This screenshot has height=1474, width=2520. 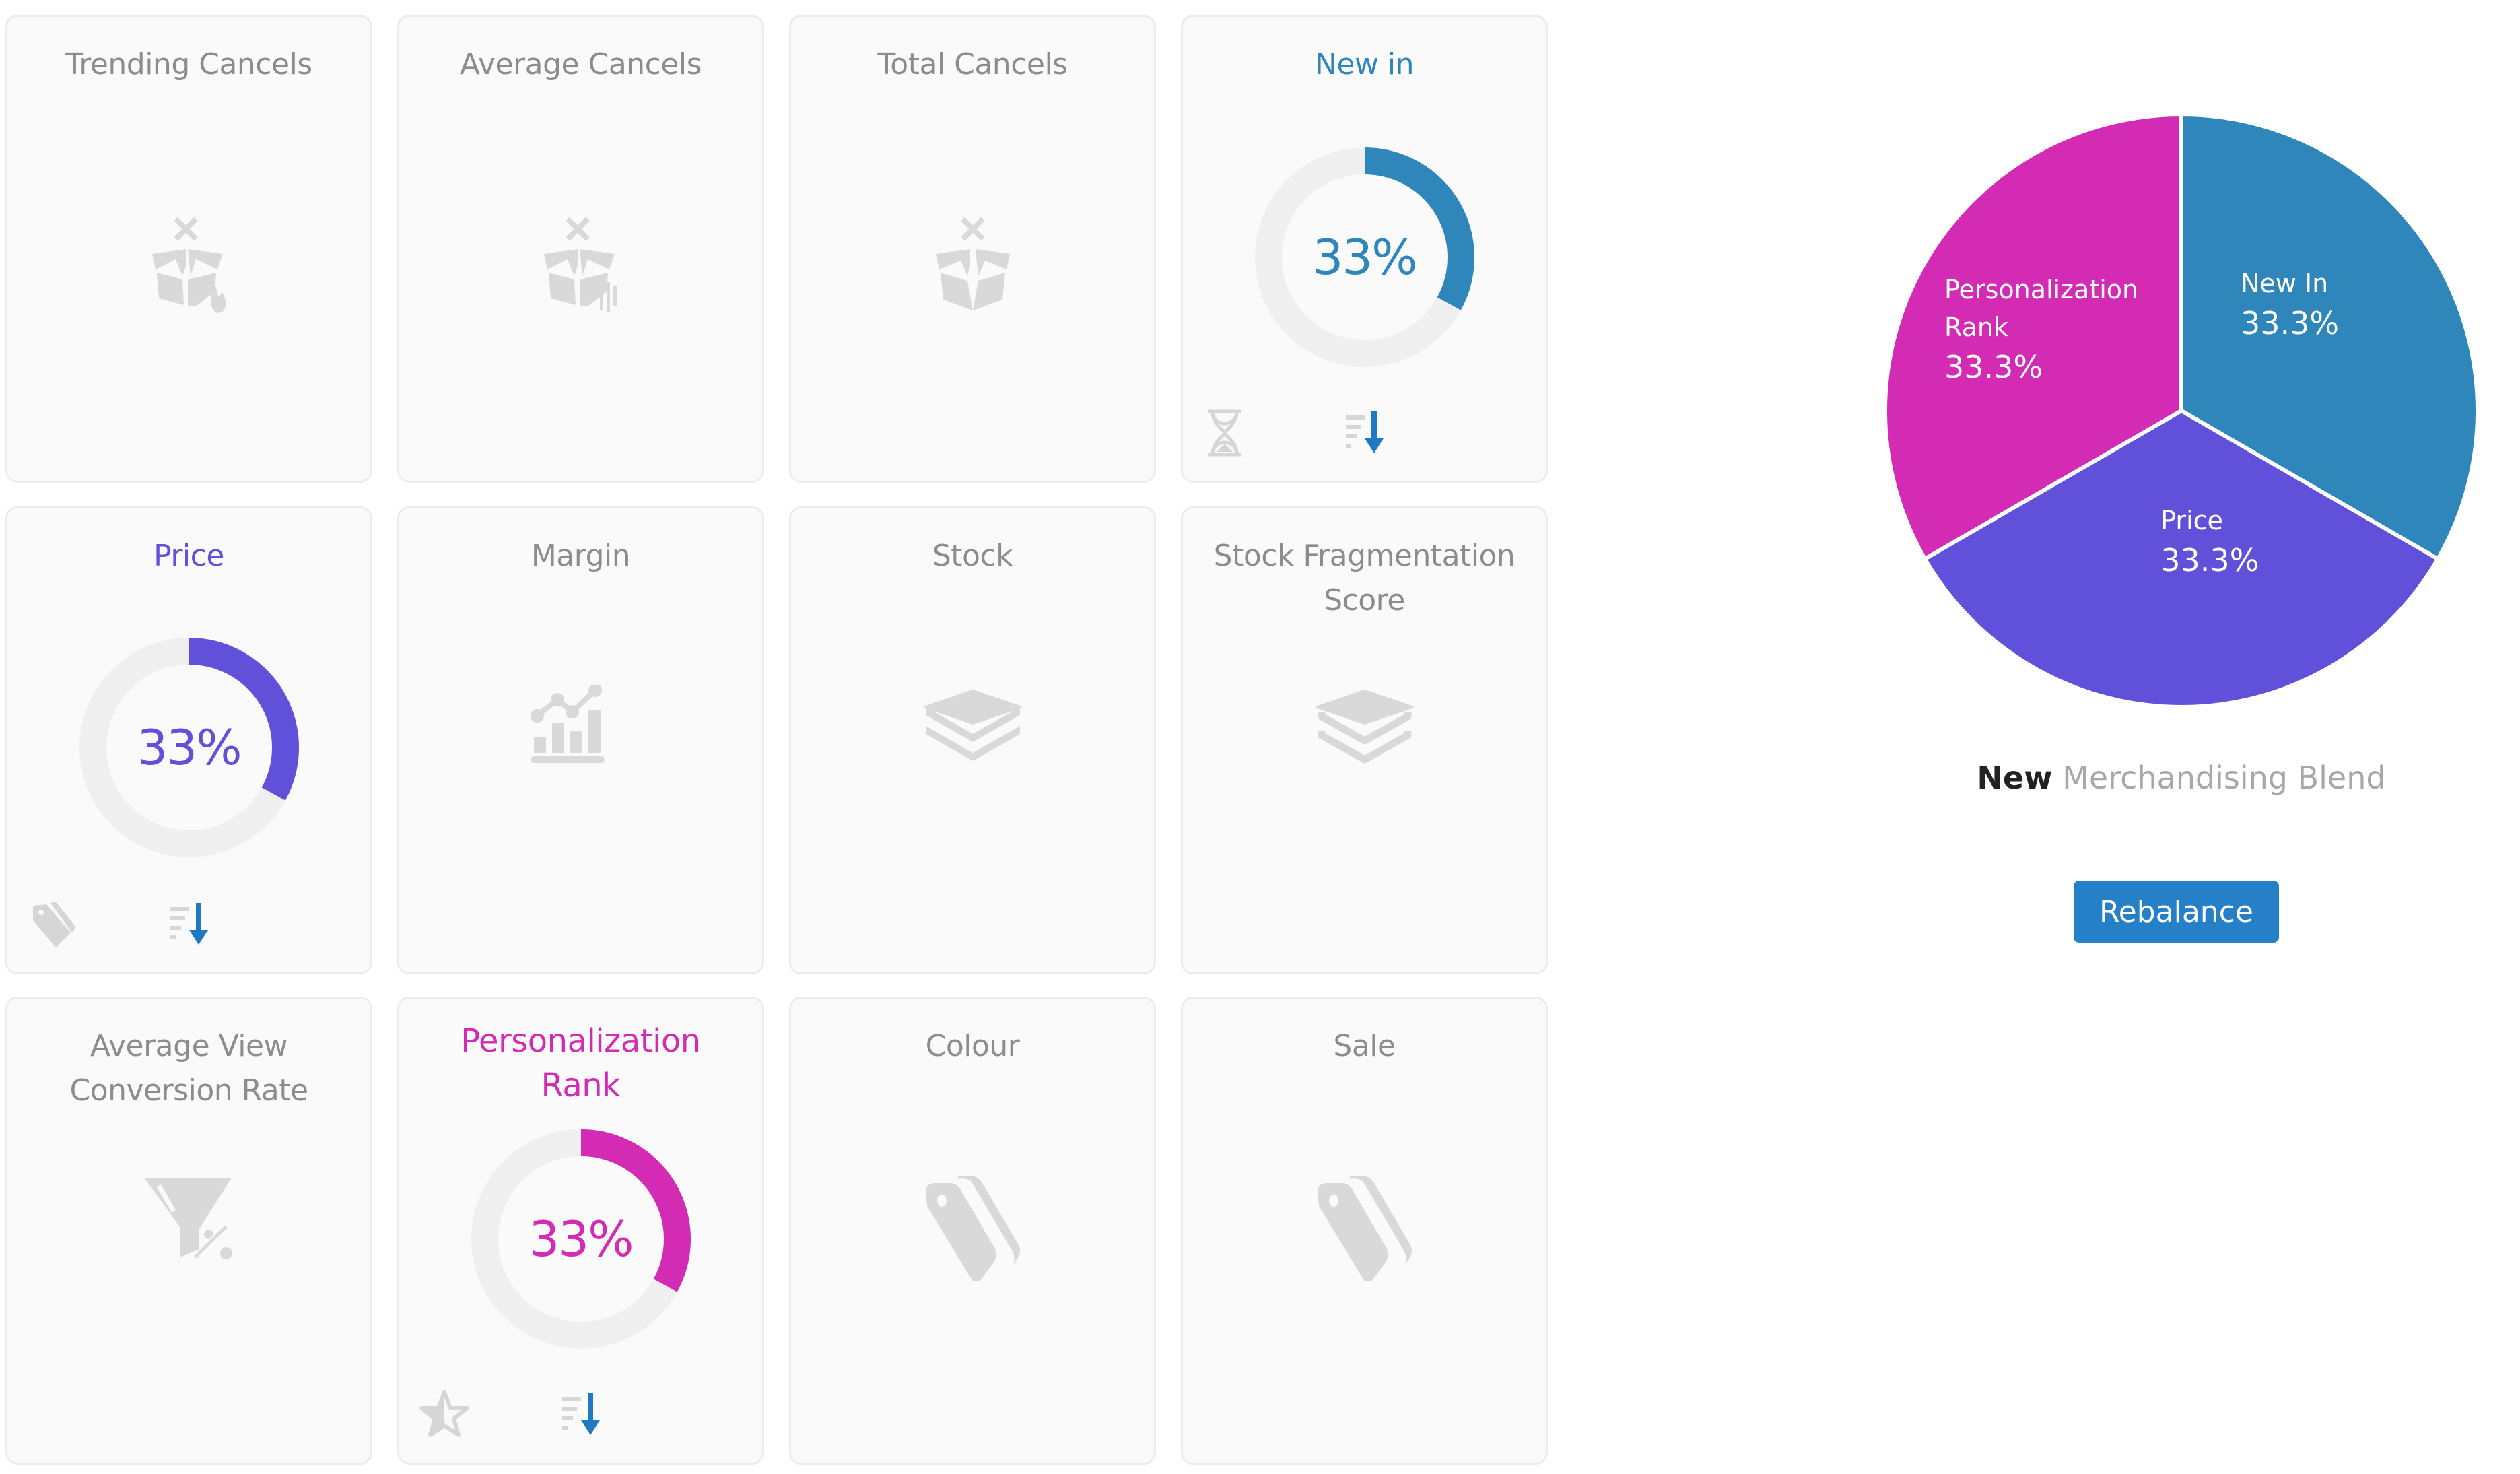 I want to click on card-title: New in, so click(x=1364, y=64).